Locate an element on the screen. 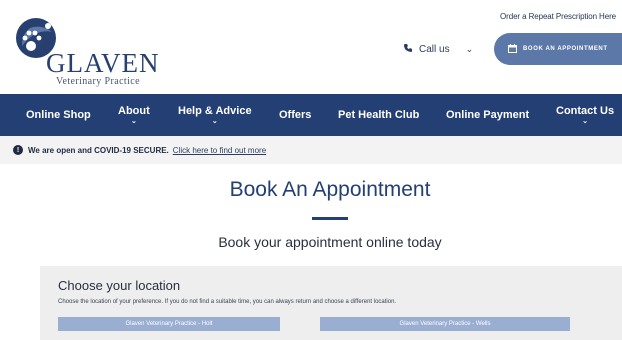 This screenshot has width=622, height=340. nav-item-online-payment: Online Payment is located at coordinates (487, 115).